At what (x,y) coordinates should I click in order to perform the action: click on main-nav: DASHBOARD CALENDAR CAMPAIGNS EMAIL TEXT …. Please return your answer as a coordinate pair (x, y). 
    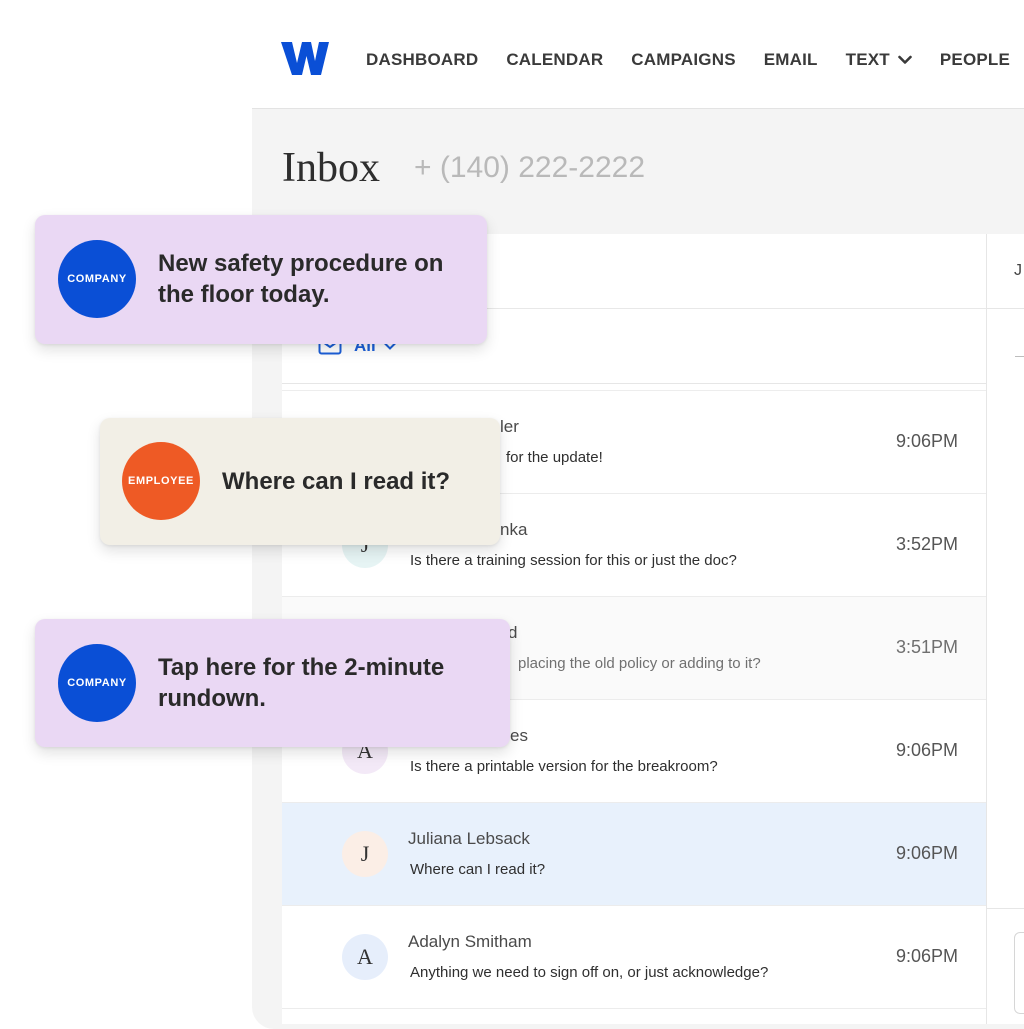
    Looking at the image, I should click on (695, 60).